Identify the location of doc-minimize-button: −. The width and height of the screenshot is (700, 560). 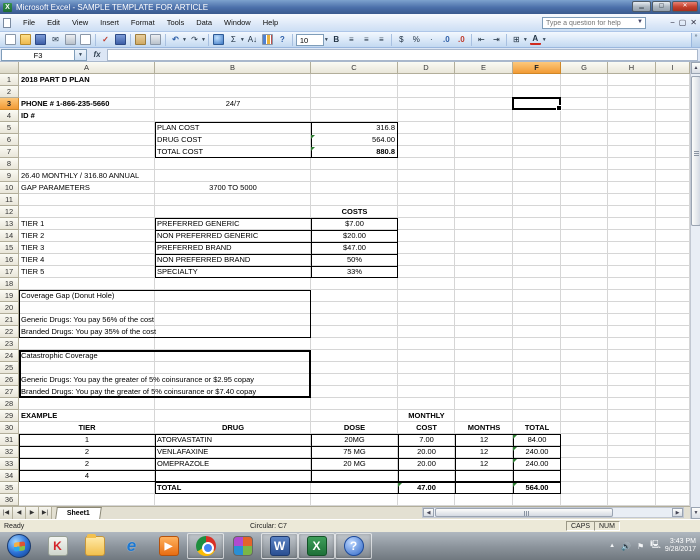
(672, 22).